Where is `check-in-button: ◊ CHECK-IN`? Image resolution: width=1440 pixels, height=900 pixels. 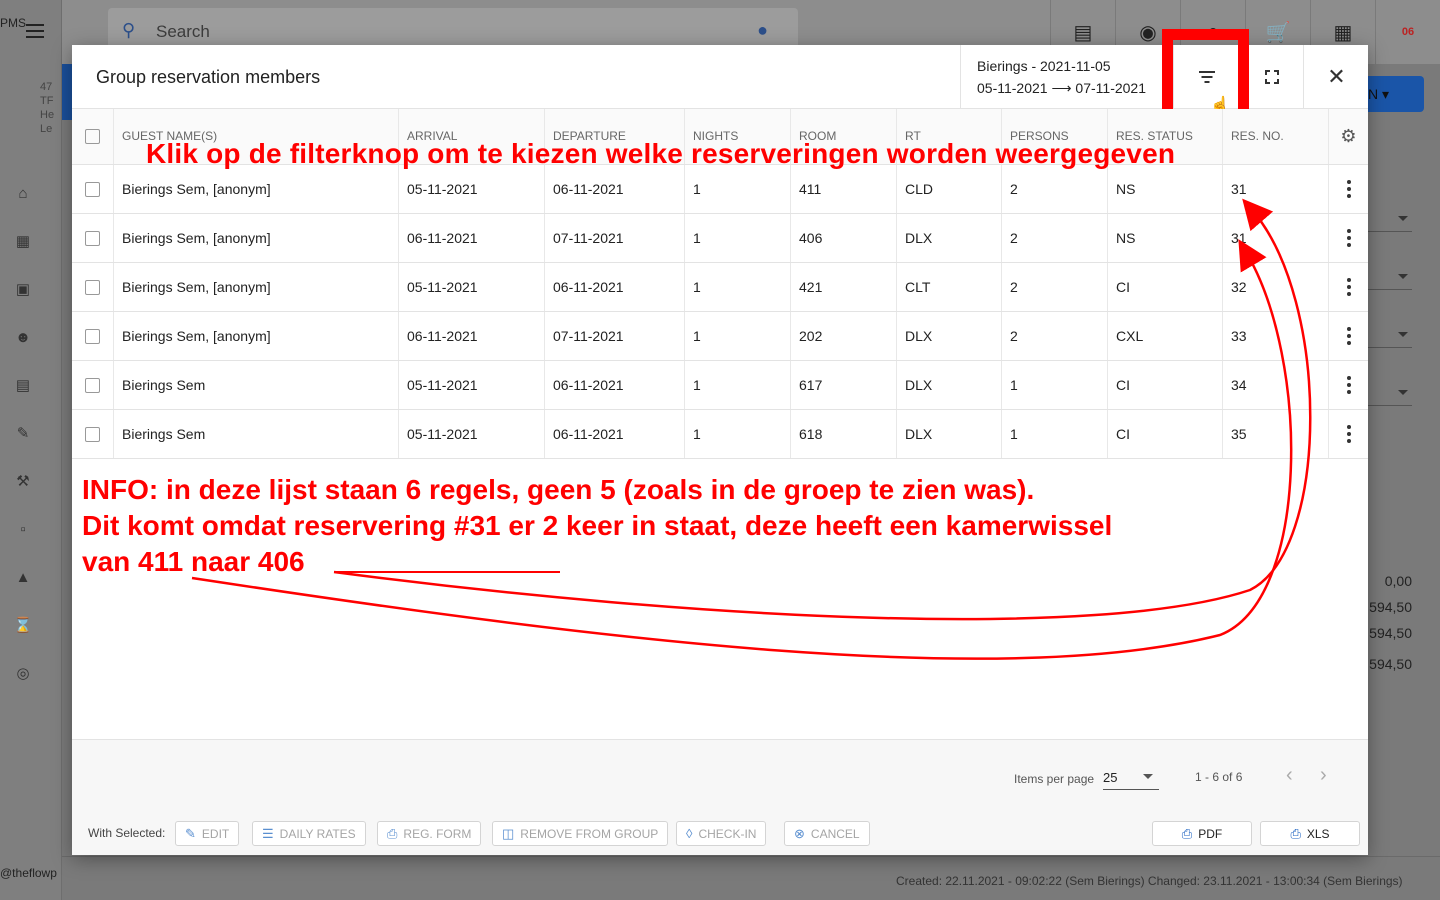 check-in-button: ◊ CHECK-IN is located at coordinates (721, 833).